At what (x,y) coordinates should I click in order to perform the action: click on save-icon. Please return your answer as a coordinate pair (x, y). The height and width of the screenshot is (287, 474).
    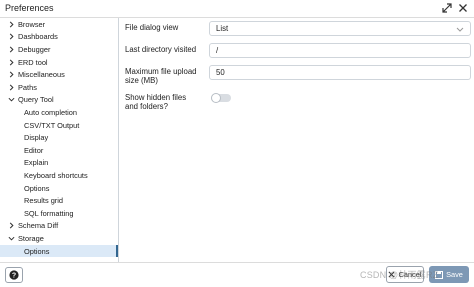
    Looking at the image, I should click on (439, 274).